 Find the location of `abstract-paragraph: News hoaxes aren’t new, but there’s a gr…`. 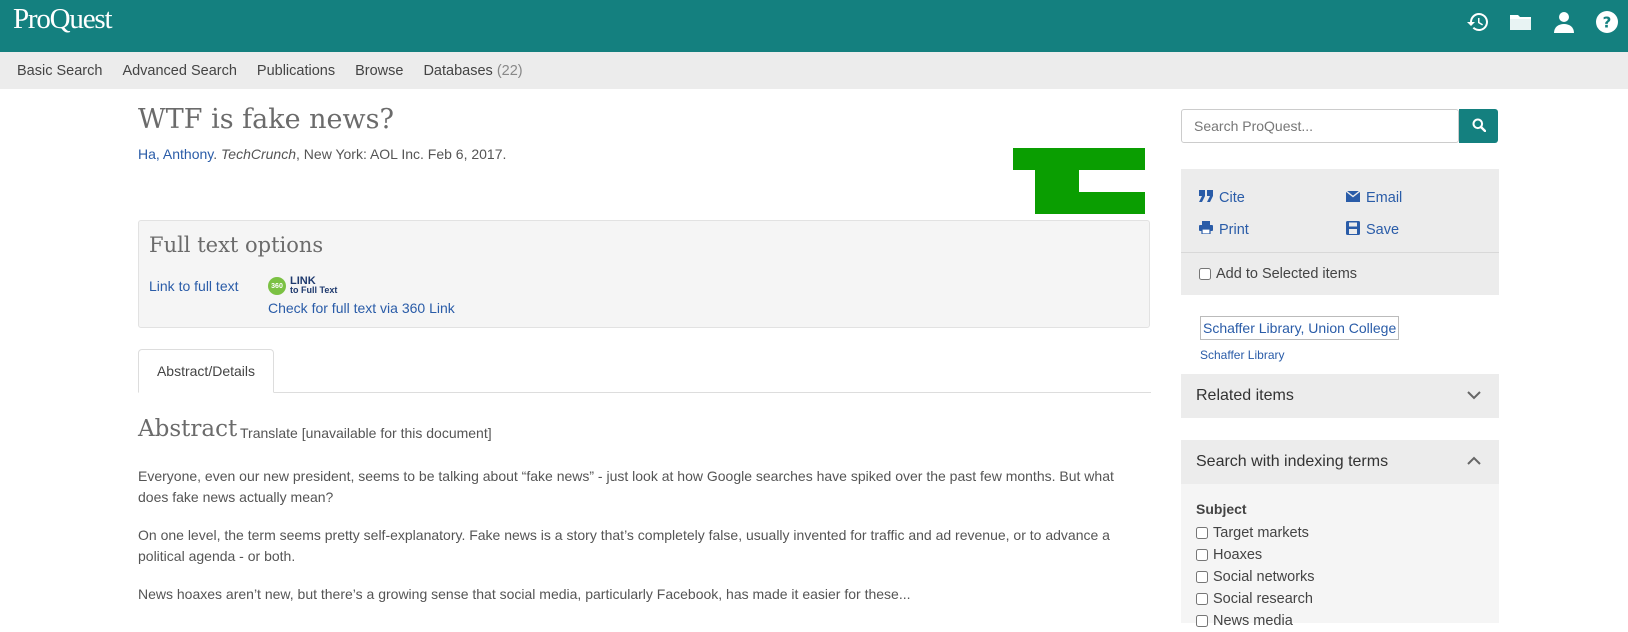

abstract-paragraph: News hoaxes aren’t new, but there’s a gr… is located at coordinates (524, 594).